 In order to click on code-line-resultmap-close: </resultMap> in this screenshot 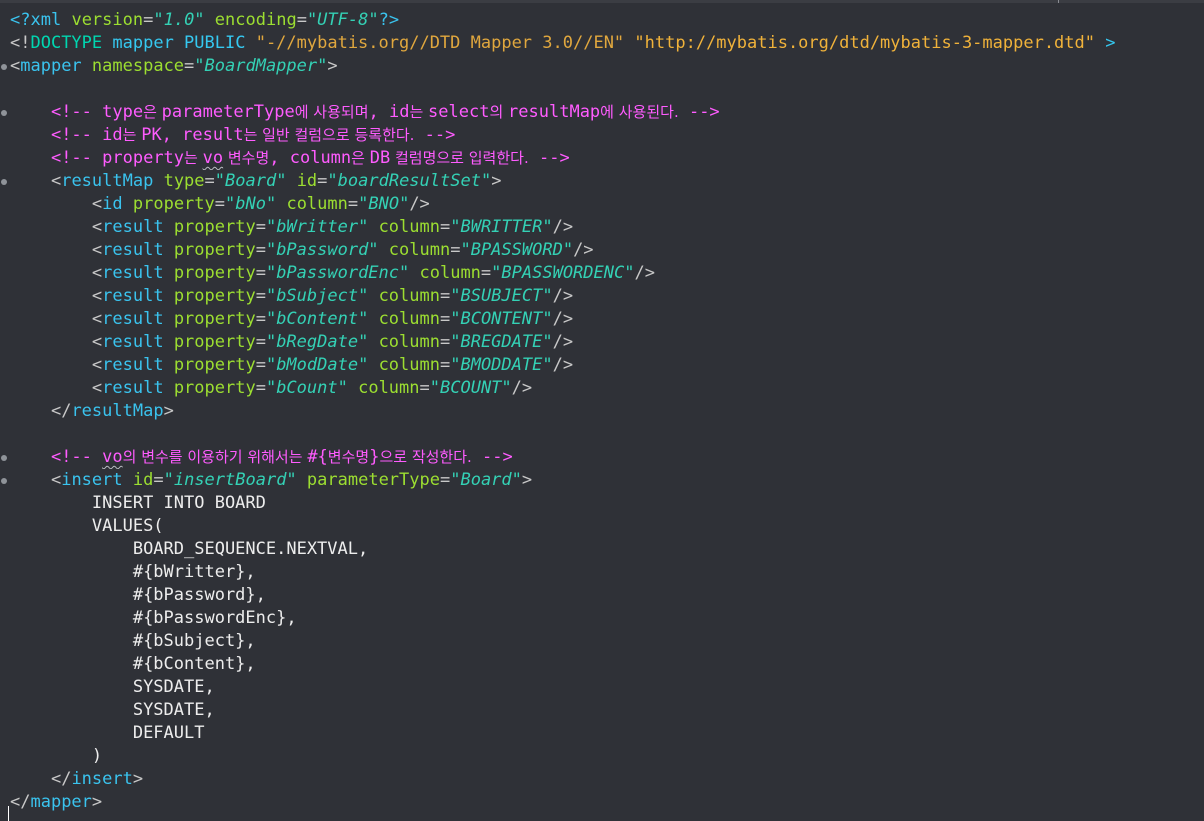, I will do `click(112, 411)`.